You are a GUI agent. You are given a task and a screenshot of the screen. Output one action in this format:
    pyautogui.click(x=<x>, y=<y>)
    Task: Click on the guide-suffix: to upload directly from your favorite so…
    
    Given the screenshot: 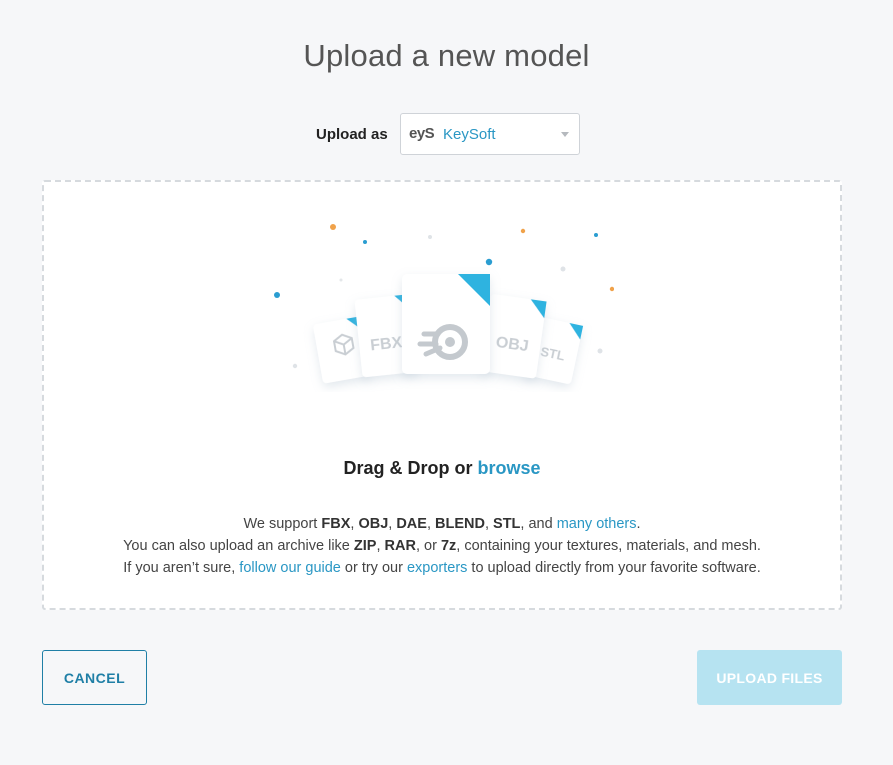 What is the action you would take?
    pyautogui.click(x=614, y=568)
    